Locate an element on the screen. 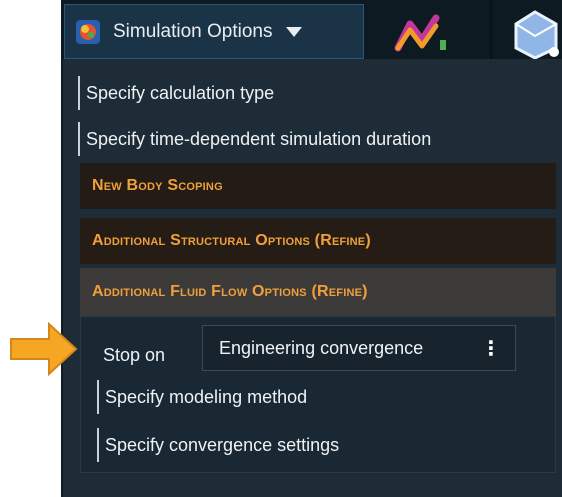  simulation-options-label: Simulation Options is located at coordinates (193, 31).